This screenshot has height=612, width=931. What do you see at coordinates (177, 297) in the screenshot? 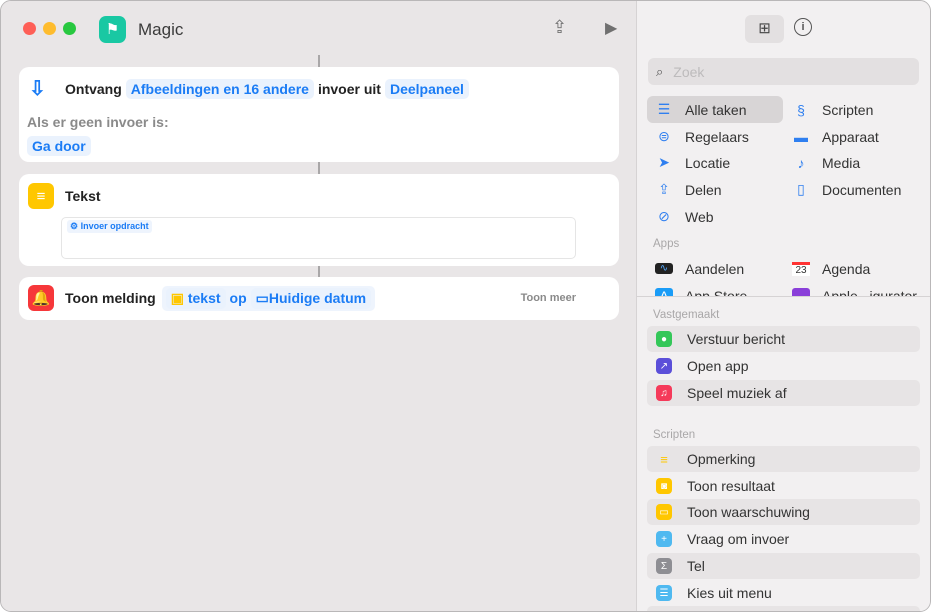
I see `text-icon: ▣` at bounding box center [177, 297].